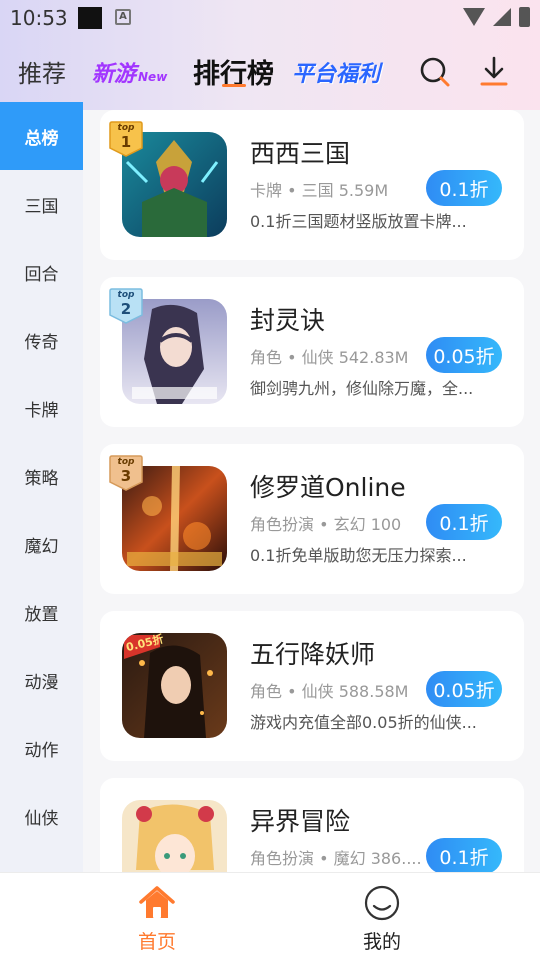  I want to click on game-icon, so click(174, 836).